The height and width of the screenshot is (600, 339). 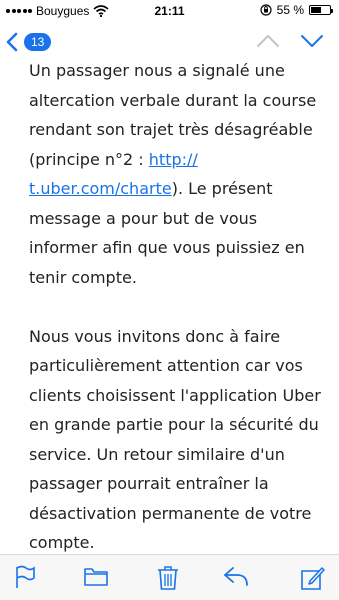 What do you see at coordinates (38, 42) in the screenshot?
I see `unread-count-badge: 13` at bounding box center [38, 42].